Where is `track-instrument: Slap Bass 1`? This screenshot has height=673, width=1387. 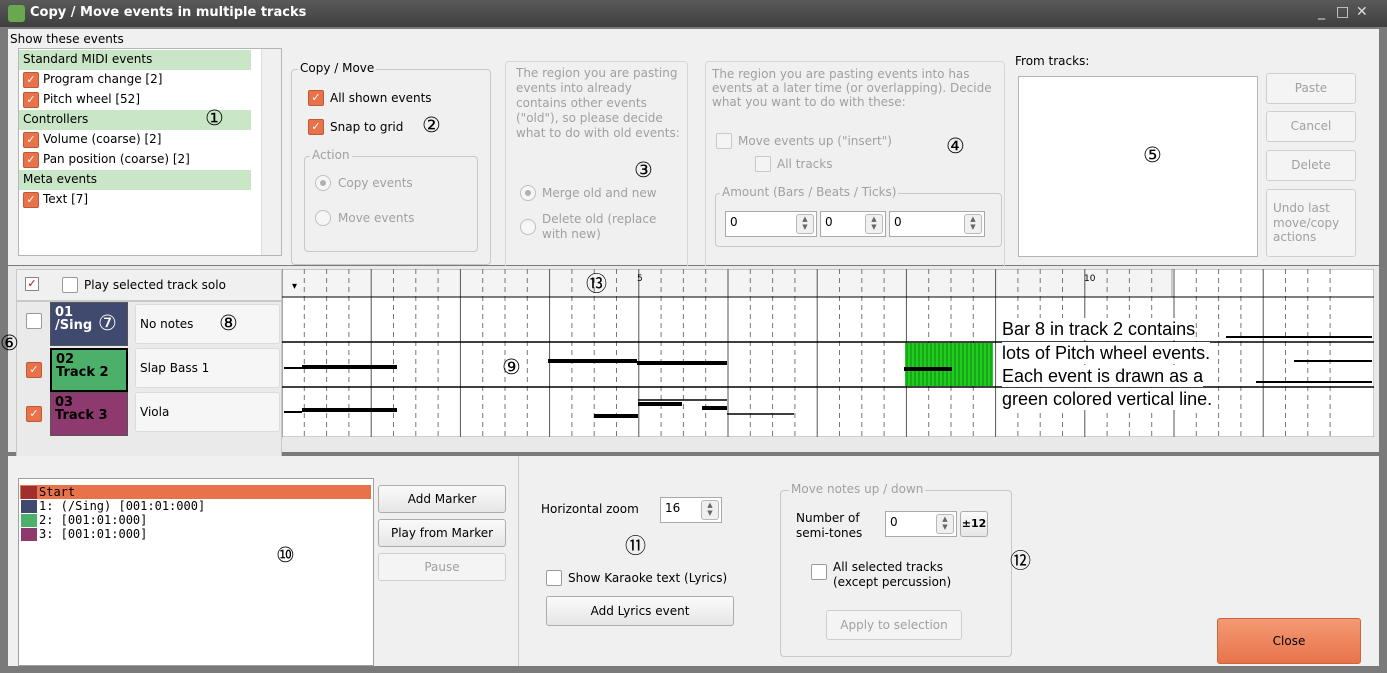 track-instrument: Slap Bass 1 is located at coordinates (207, 368).